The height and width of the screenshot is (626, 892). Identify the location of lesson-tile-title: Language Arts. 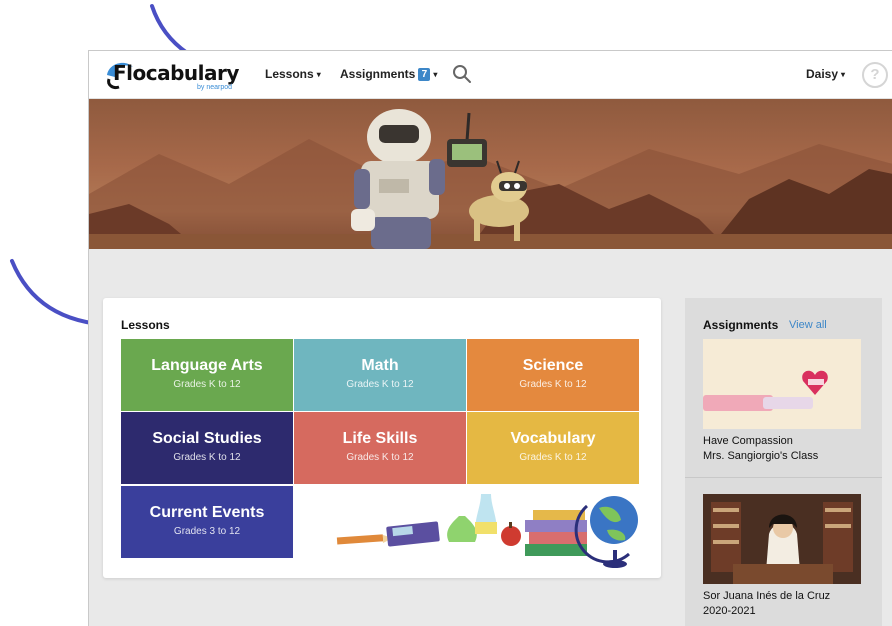
(207, 365).